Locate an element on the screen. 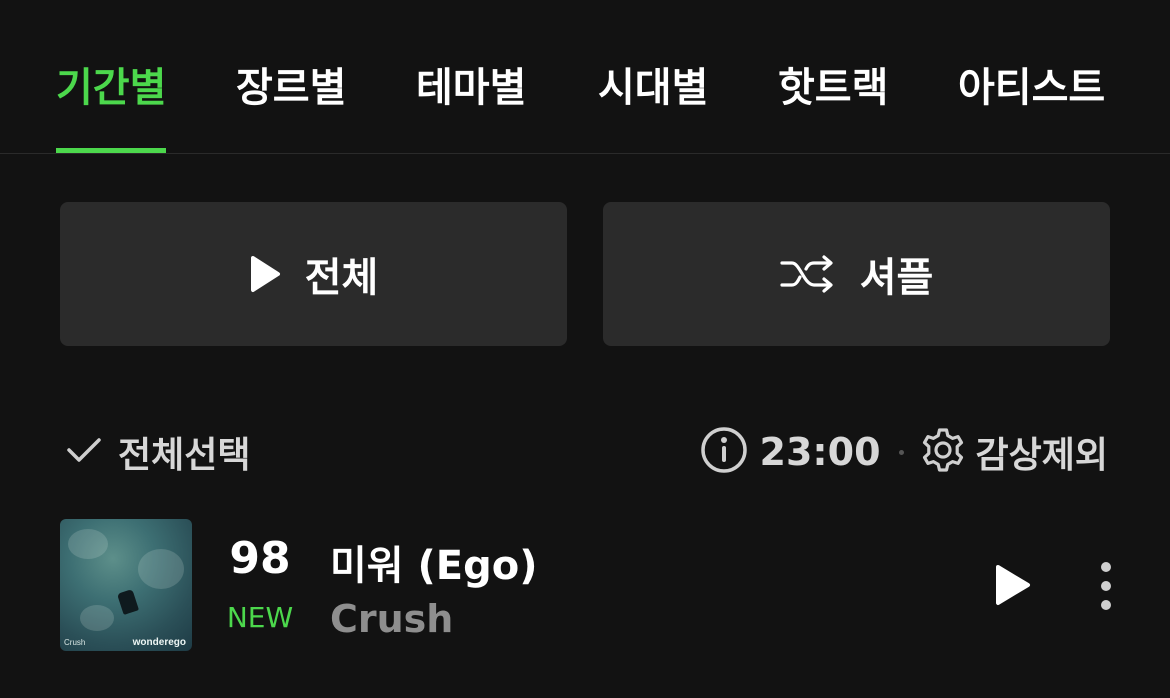 Image resolution: width=1170 pixels, height=698 pixels. check-icon is located at coordinates (84, 452).